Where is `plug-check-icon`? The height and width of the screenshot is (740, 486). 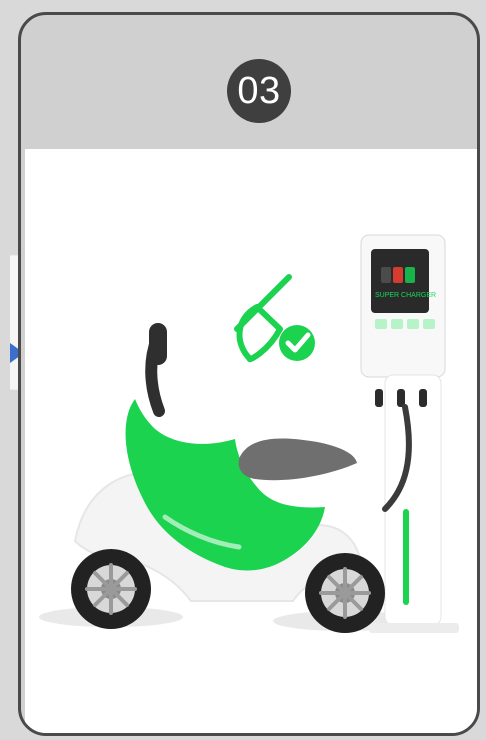 plug-check-icon is located at coordinates (274, 318).